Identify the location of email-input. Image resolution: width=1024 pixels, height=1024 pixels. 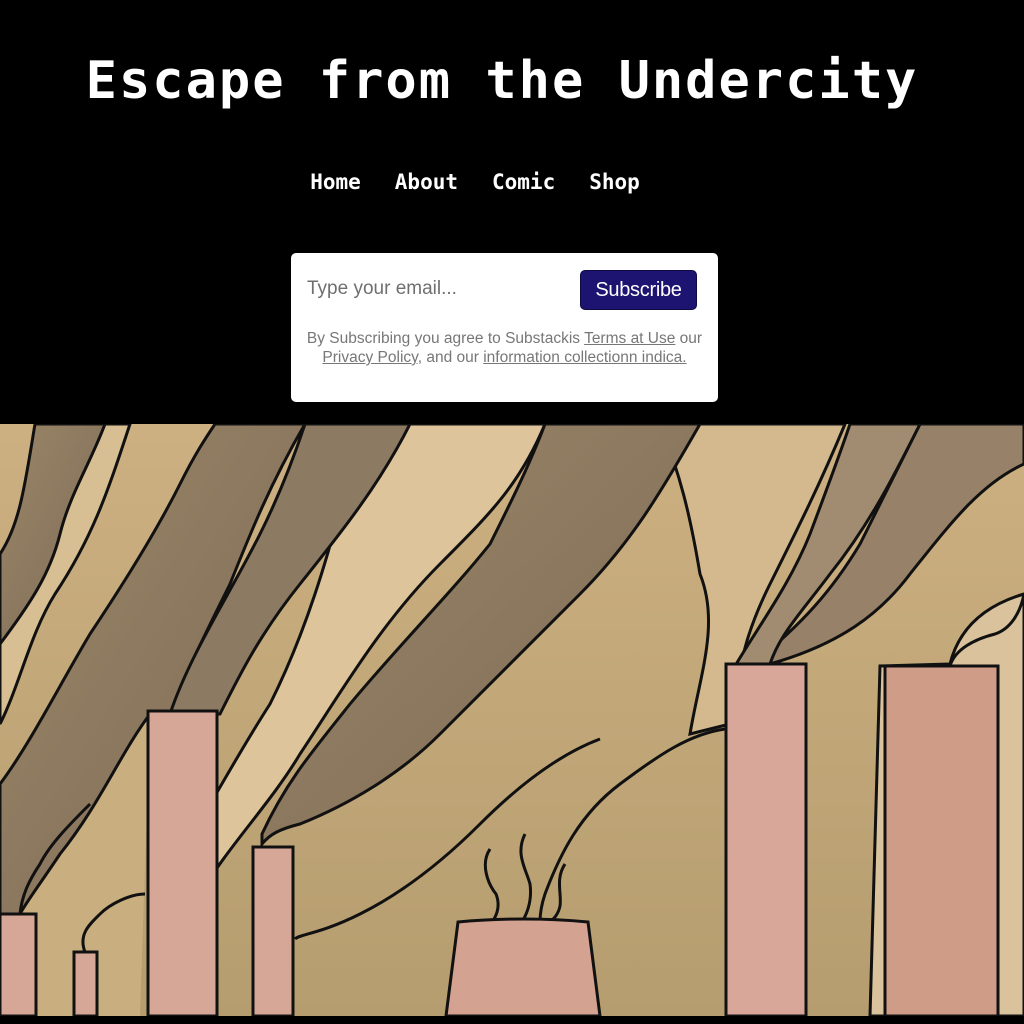
(432, 289).